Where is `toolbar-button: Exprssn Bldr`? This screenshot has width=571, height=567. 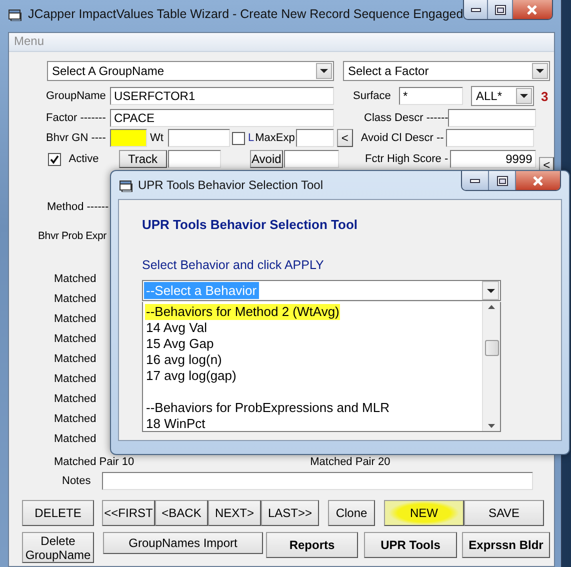
toolbar-button: Exprssn Bldr is located at coordinates (506, 545).